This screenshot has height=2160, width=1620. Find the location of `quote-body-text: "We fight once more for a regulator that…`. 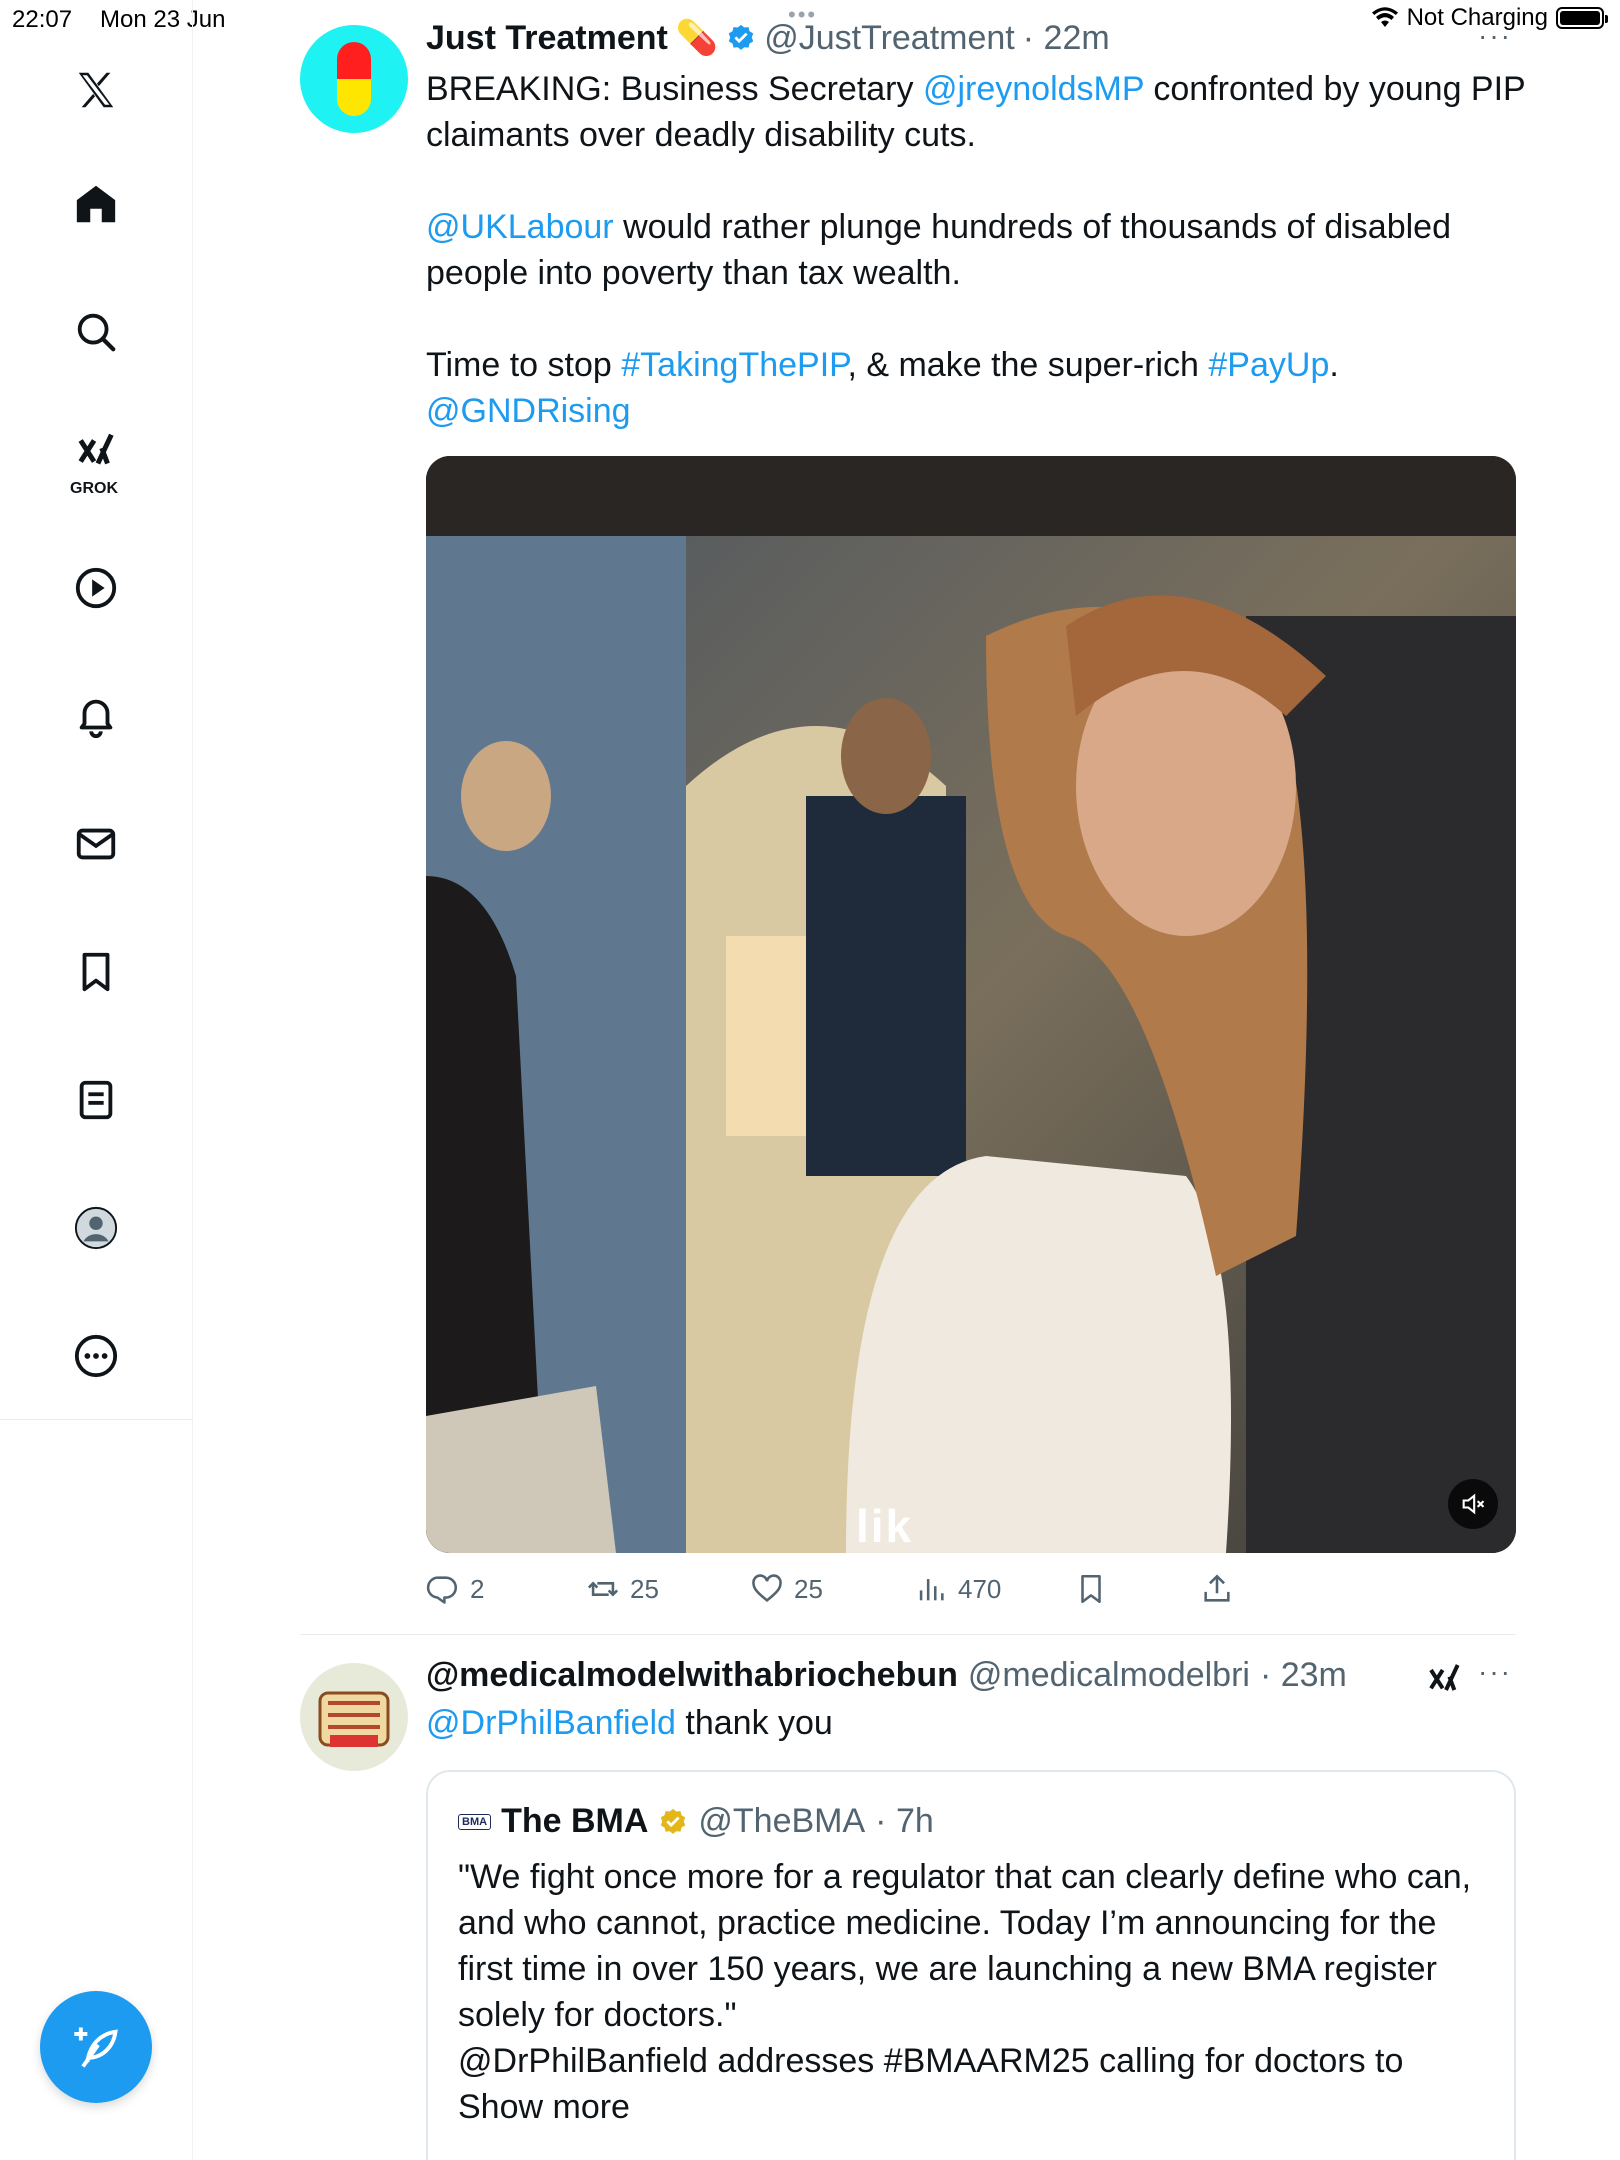

quote-body-text: "We fight once more for a regulator that… is located at coordinates (965, 1946).